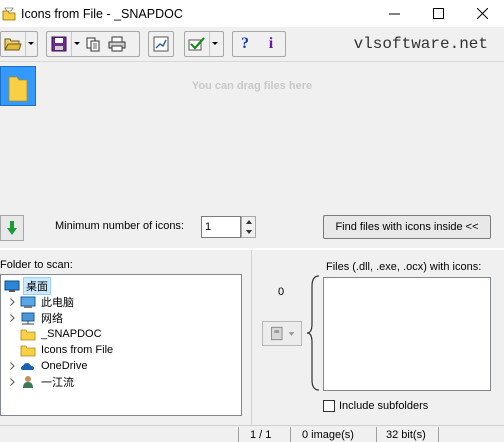  I want to click on check-button, so click(197, 44).